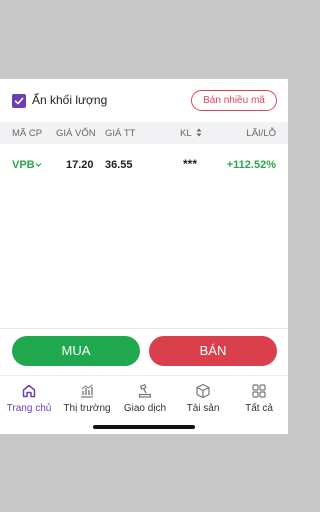 The width and height of the screenshot is (320, 512). I want to click on home-icon, so click(29, 391).